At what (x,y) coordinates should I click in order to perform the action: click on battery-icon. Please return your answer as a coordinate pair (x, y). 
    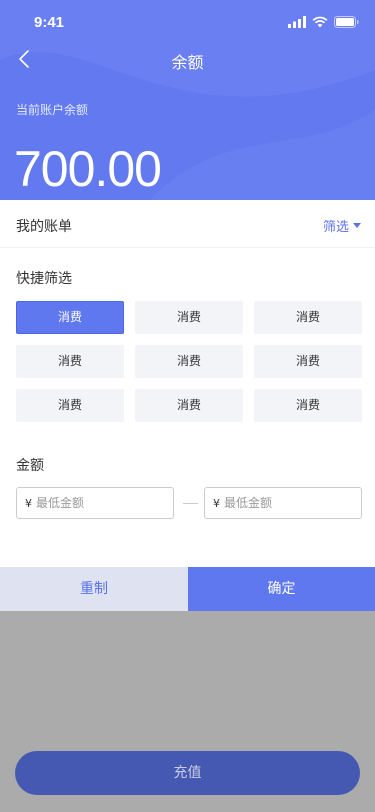
    Looking at the image, I should click on (346, 22).